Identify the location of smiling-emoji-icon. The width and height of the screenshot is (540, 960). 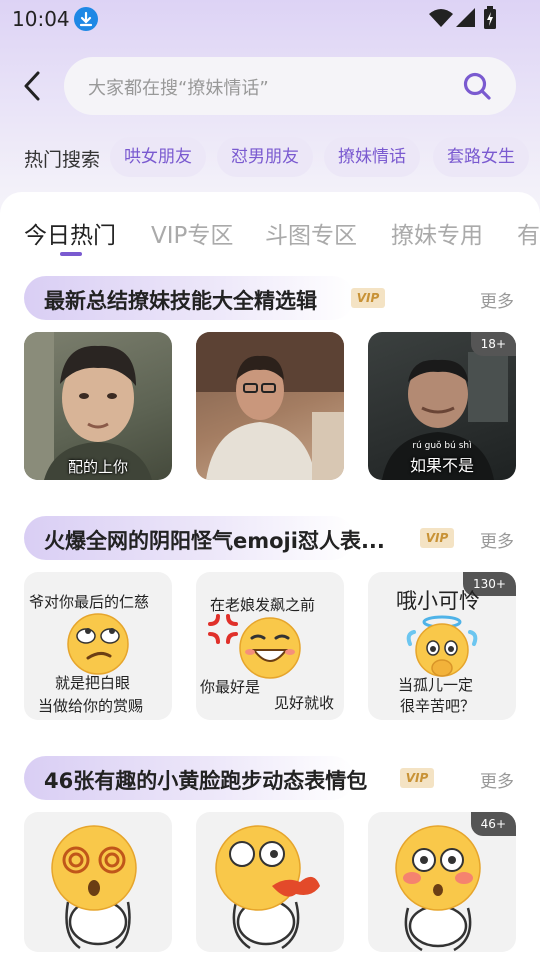
(270, 648).